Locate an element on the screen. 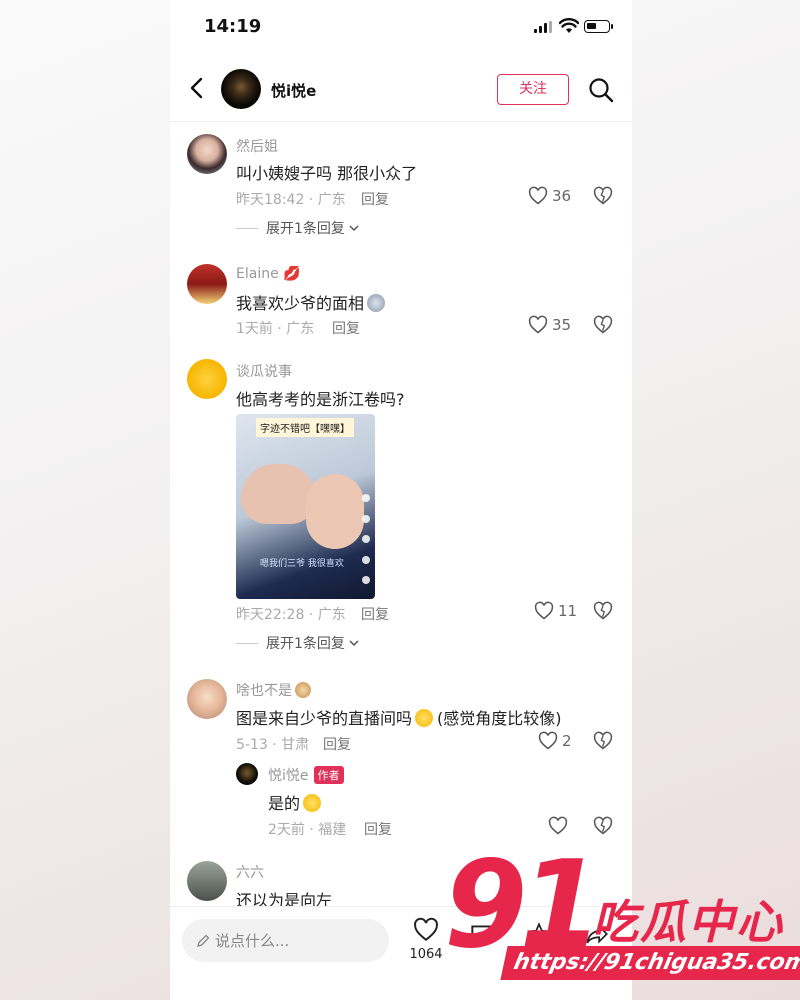  username-text: Elaine is located at coordinates (257, 274).